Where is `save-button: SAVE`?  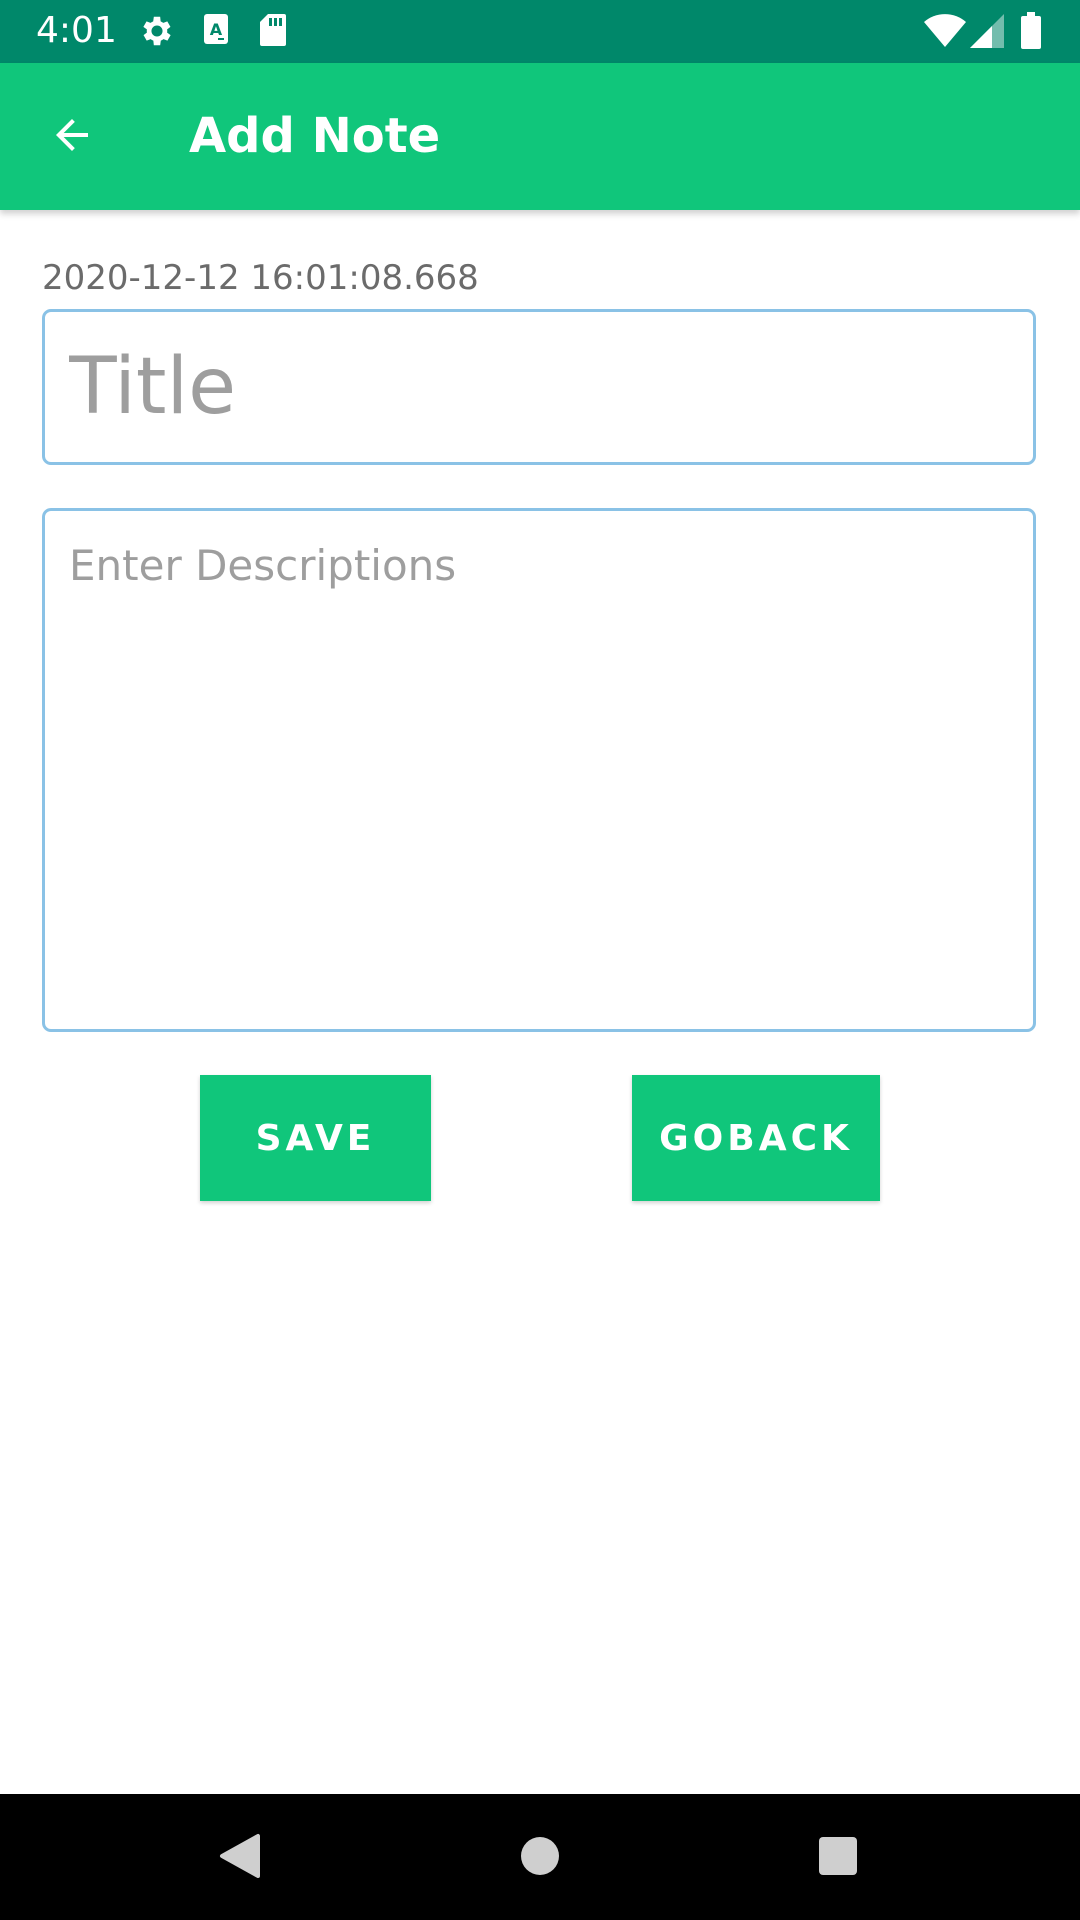
save-button: SAVE is located at coordinates (315, 1138).